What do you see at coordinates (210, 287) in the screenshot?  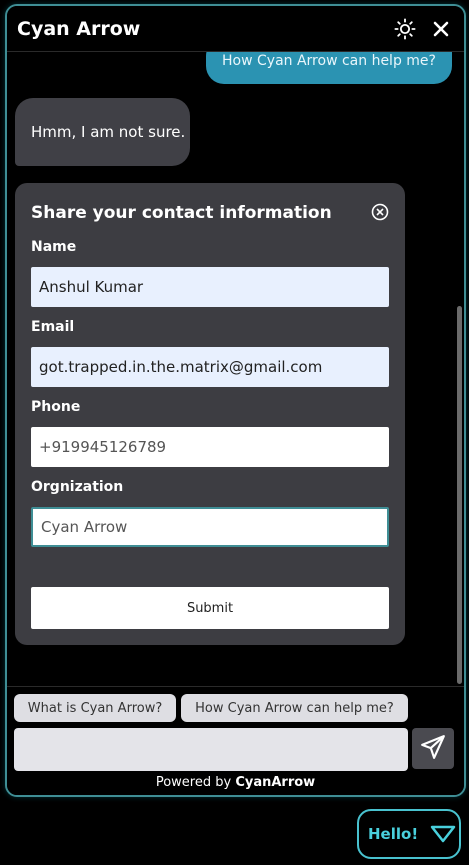 I see `name-field` at bounding box center [210, 287].